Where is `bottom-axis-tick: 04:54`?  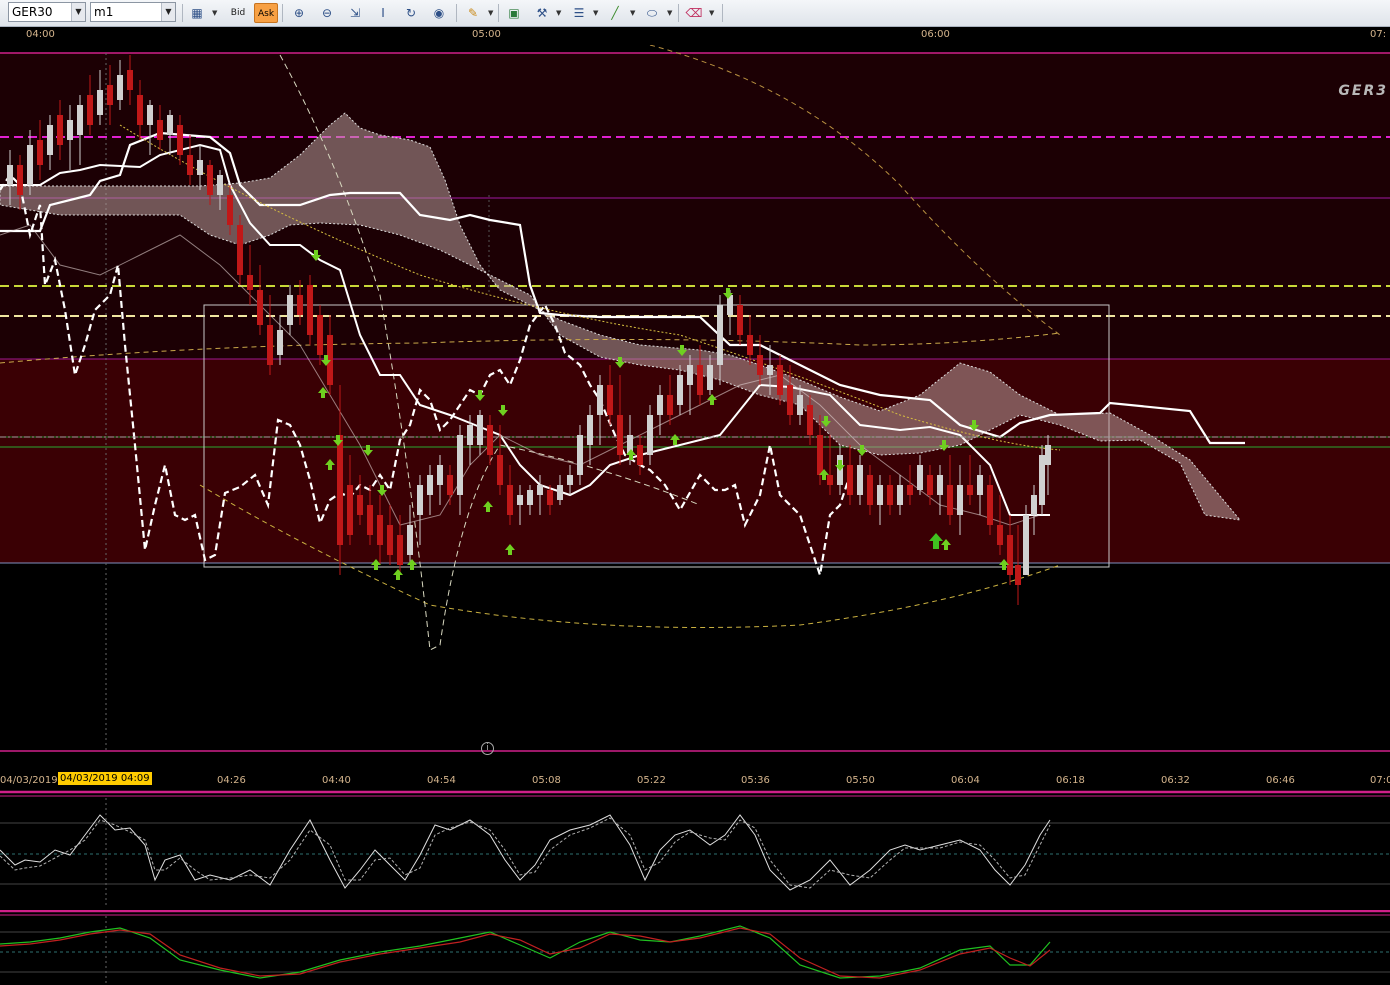 bottom-axis-tick: 04:54 is located at coordinates (441, 780).